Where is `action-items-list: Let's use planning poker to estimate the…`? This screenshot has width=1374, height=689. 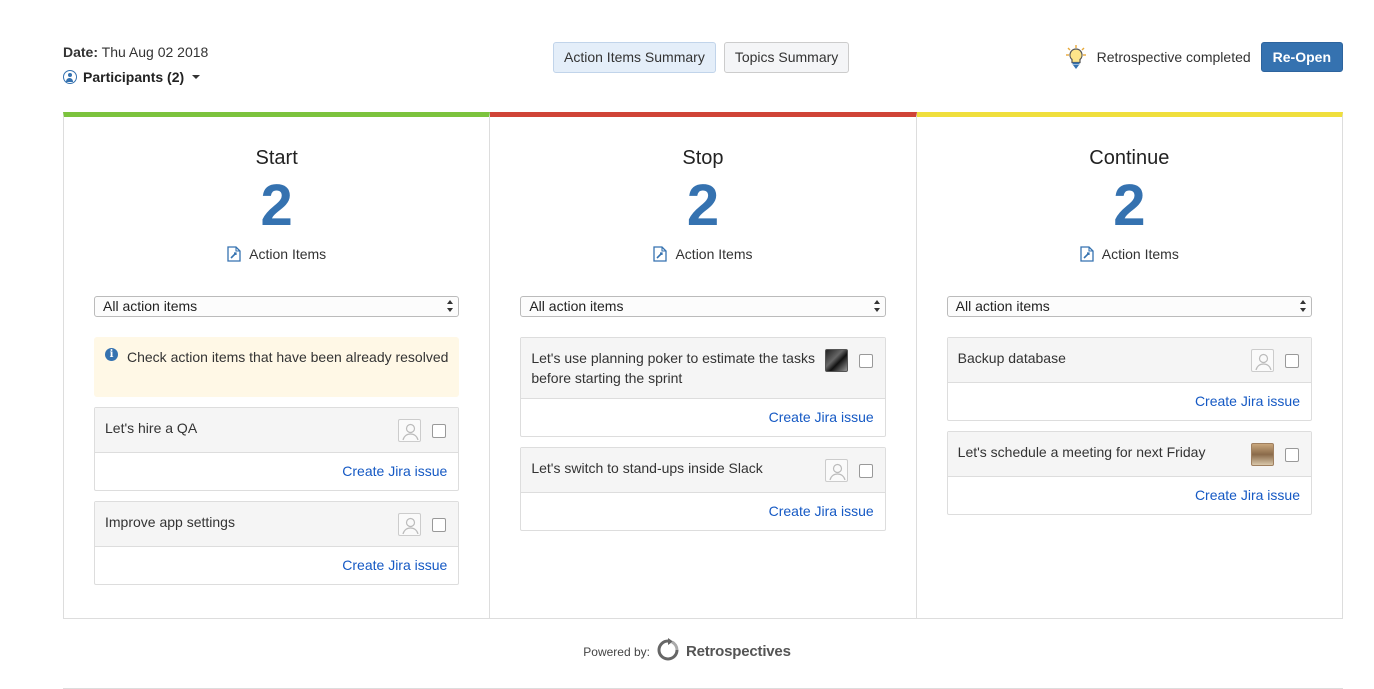 action-items-list: Let's use planning poker to estimate the… is located at coordinates (703, 439).